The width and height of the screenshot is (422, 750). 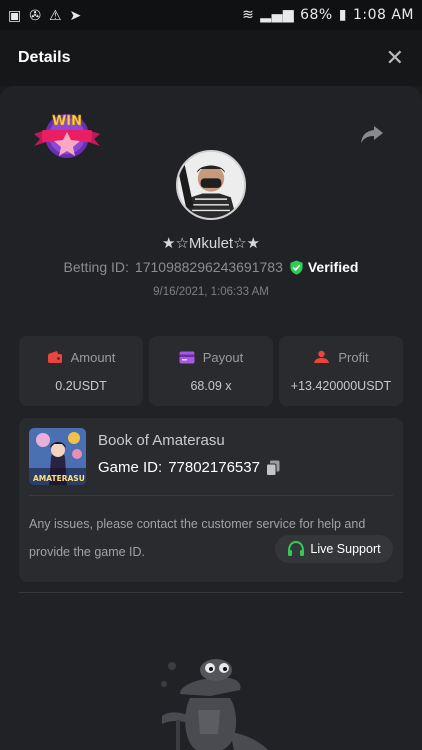 I want to click on game-id-row: Game ID: 77802176537, so click(x=189, y=467).